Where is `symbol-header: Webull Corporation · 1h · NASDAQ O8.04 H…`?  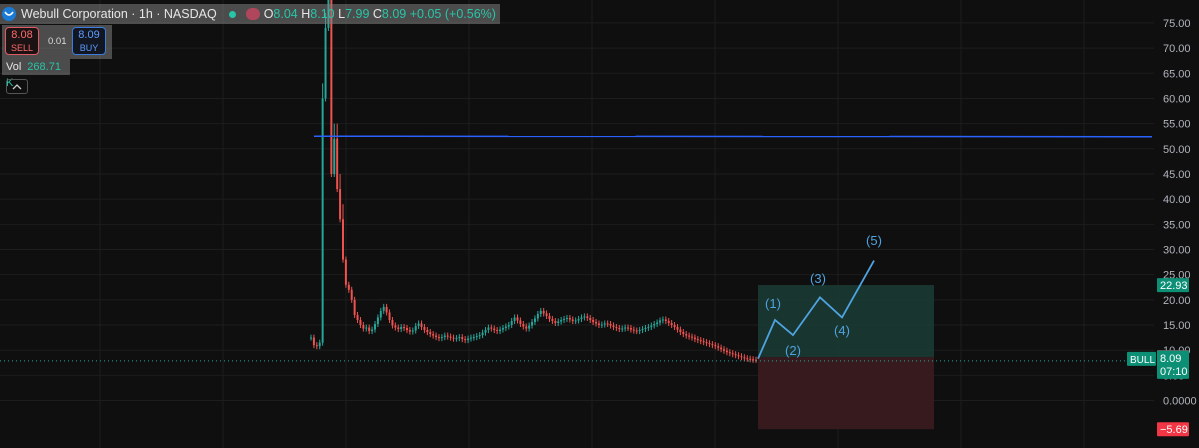 symbol-header: Webull Corporation · 1h · NASDAQ O8.04 H… is located at coordinates (250, 14).